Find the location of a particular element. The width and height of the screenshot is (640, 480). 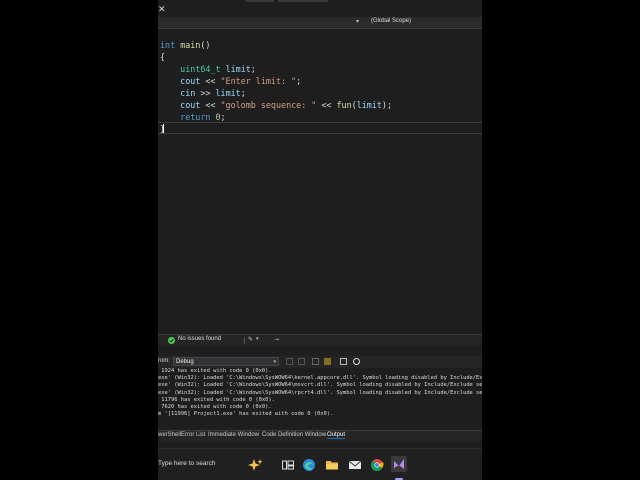

find-next-icon is located at coordinates (301, 361).